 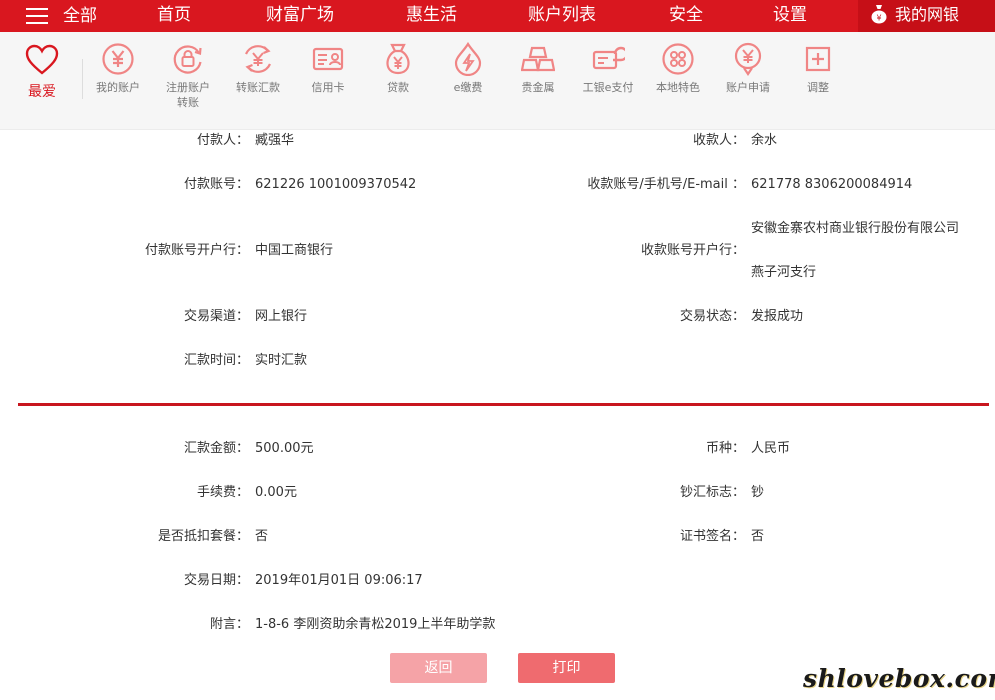 I want to click on section-divider, so click(x=503, y=404).